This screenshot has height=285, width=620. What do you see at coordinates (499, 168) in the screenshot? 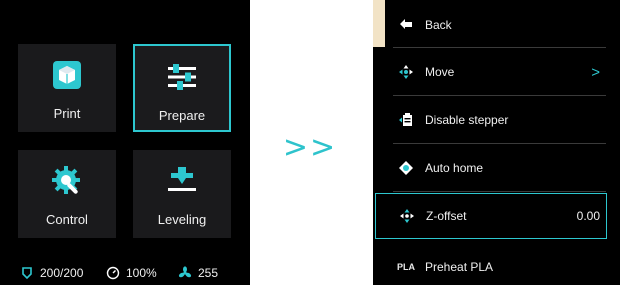
I see `menu-item-auto-home: Auto home` at bounding box center [499, 168].